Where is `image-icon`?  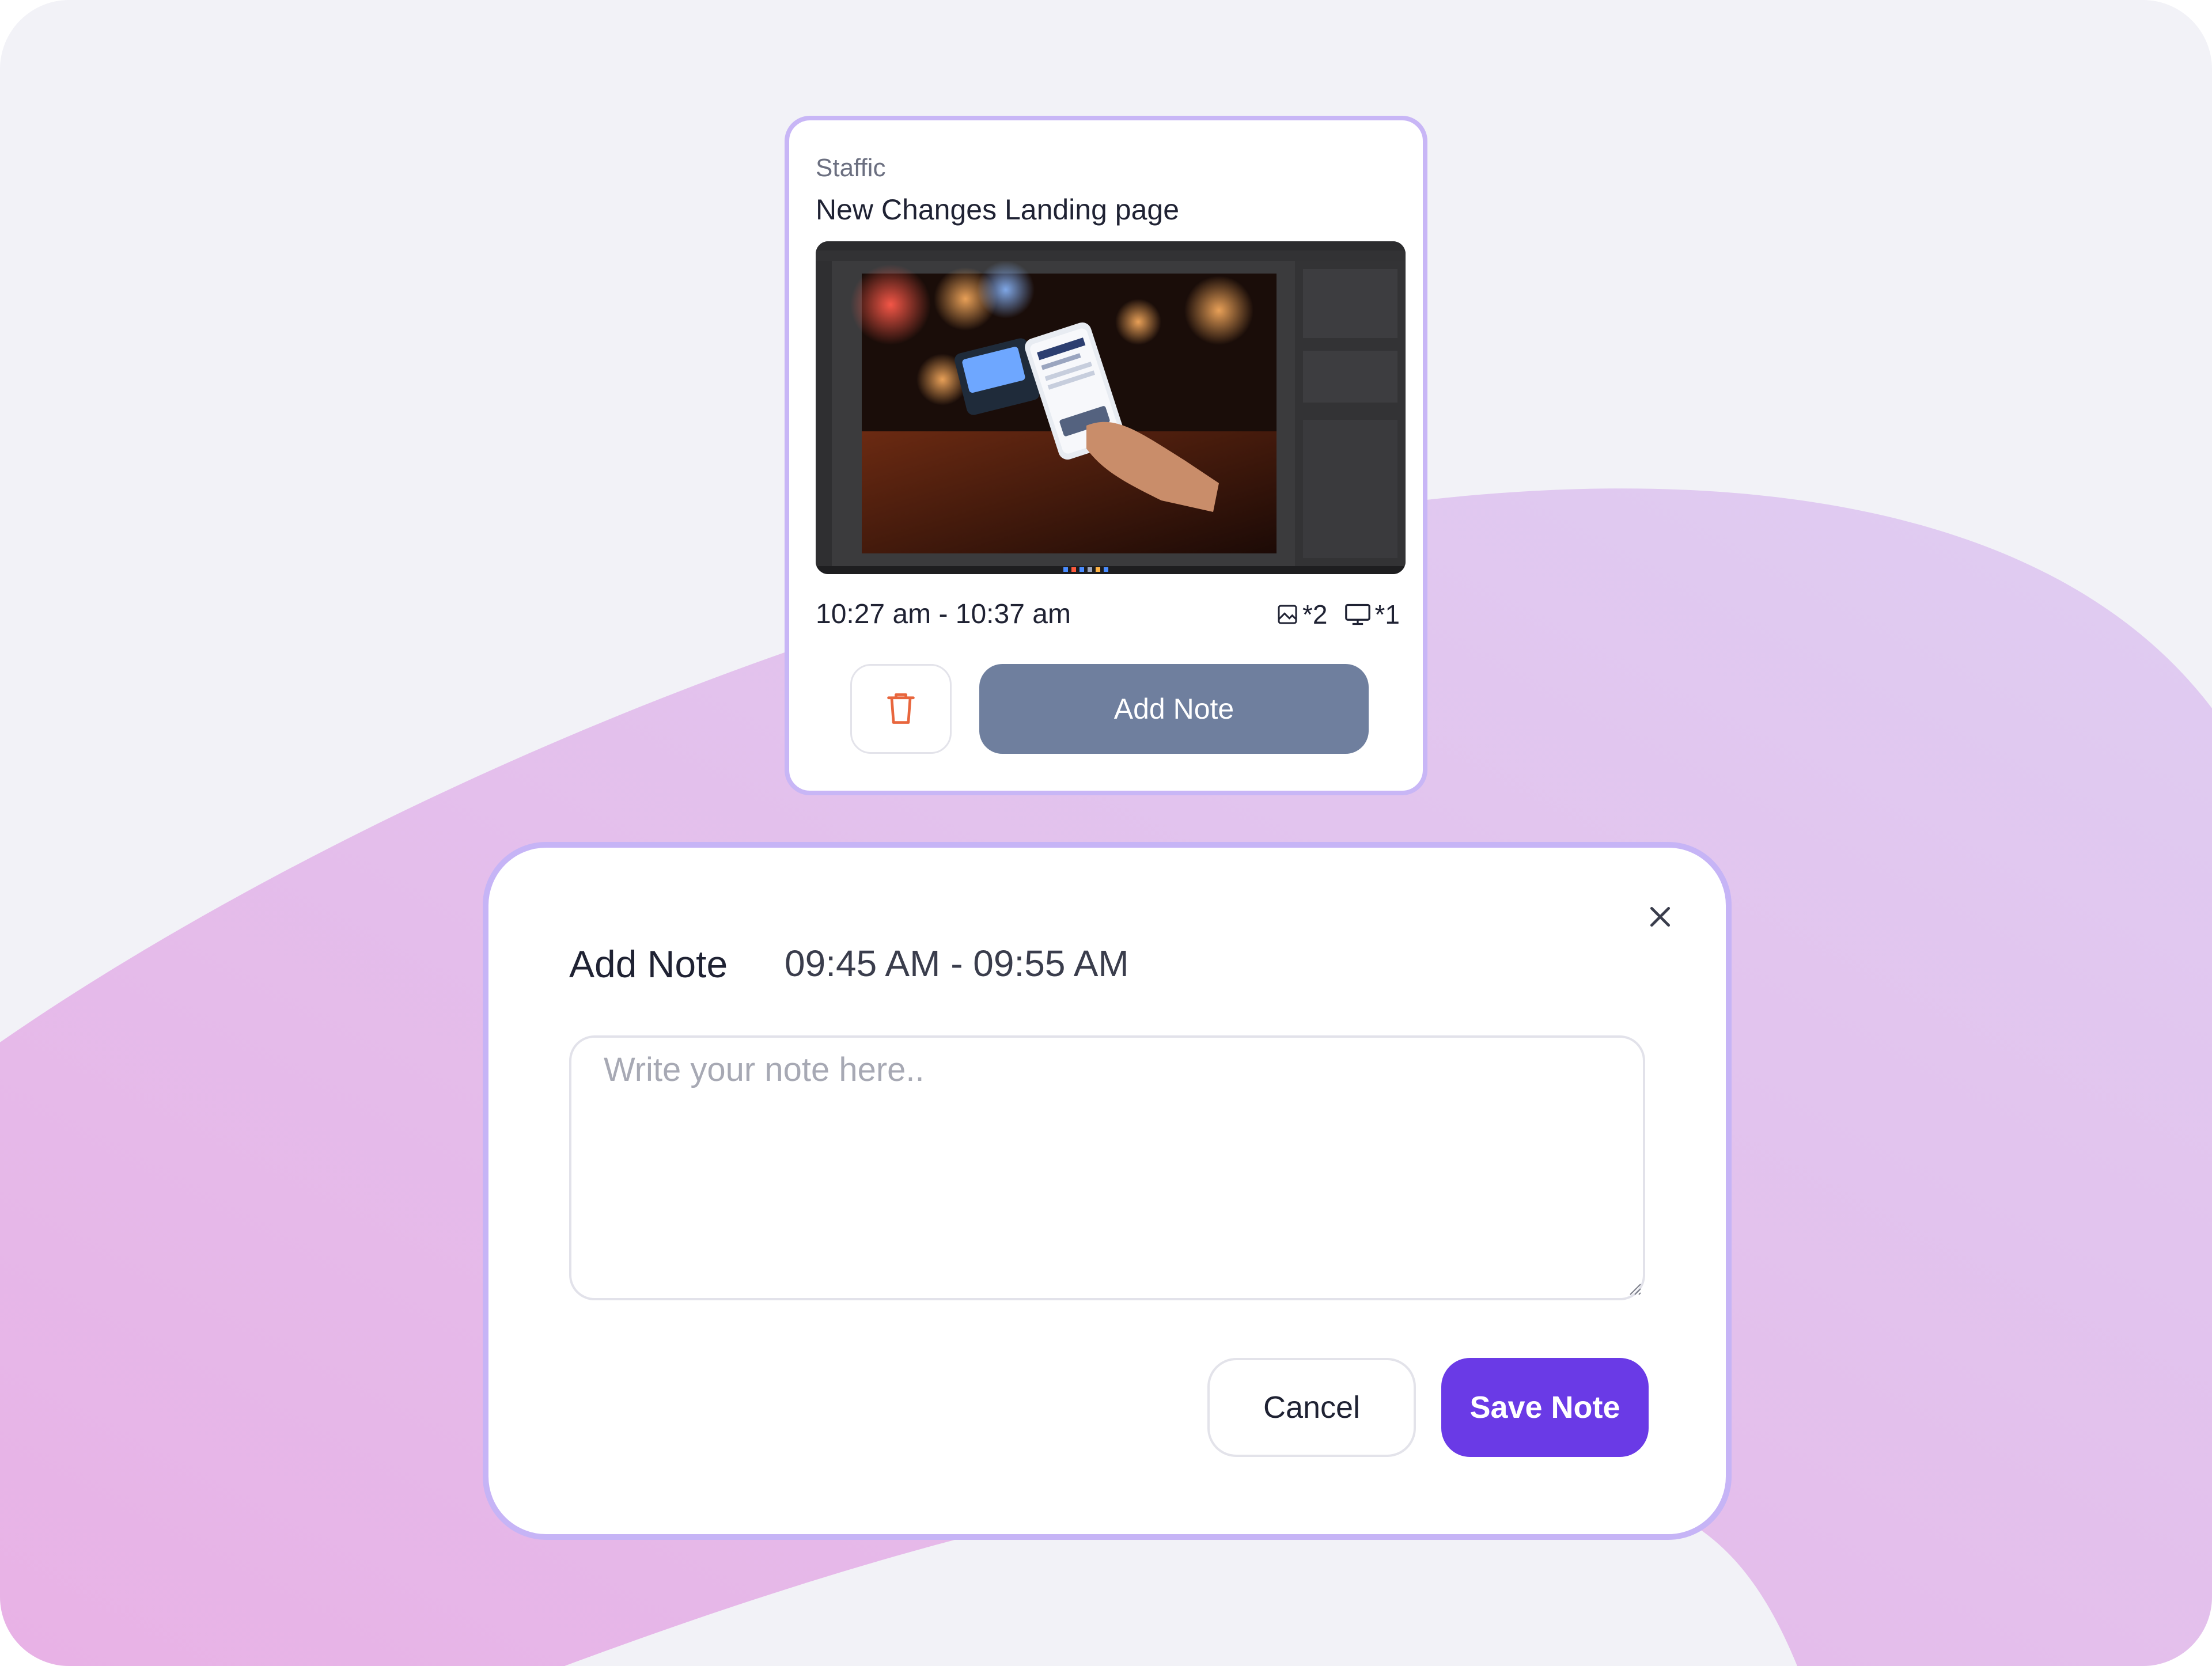 image-icon is located at coordinates (1287, 614).